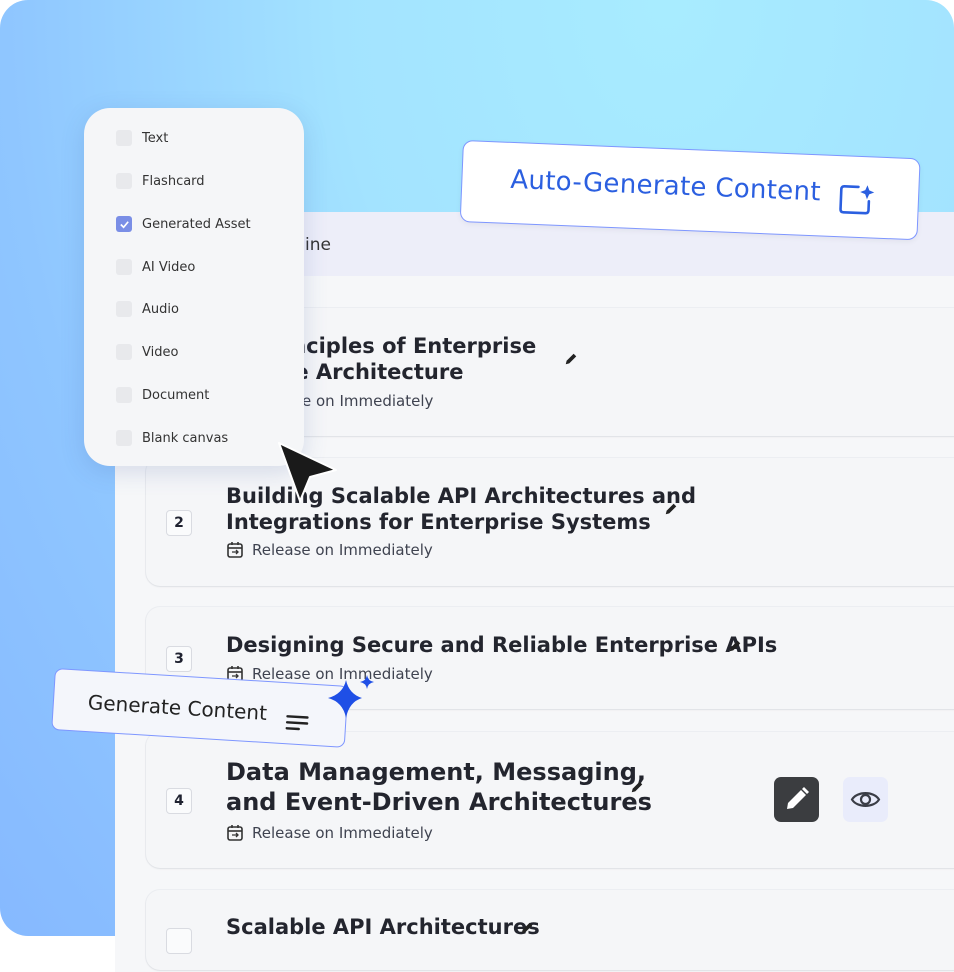 This screenshot has height=972, width=954. What do you see at coordinates (183, 224) in the screenshot?
I see `option-generated-asset: Generated Asset` at bounding box center [183, 224].